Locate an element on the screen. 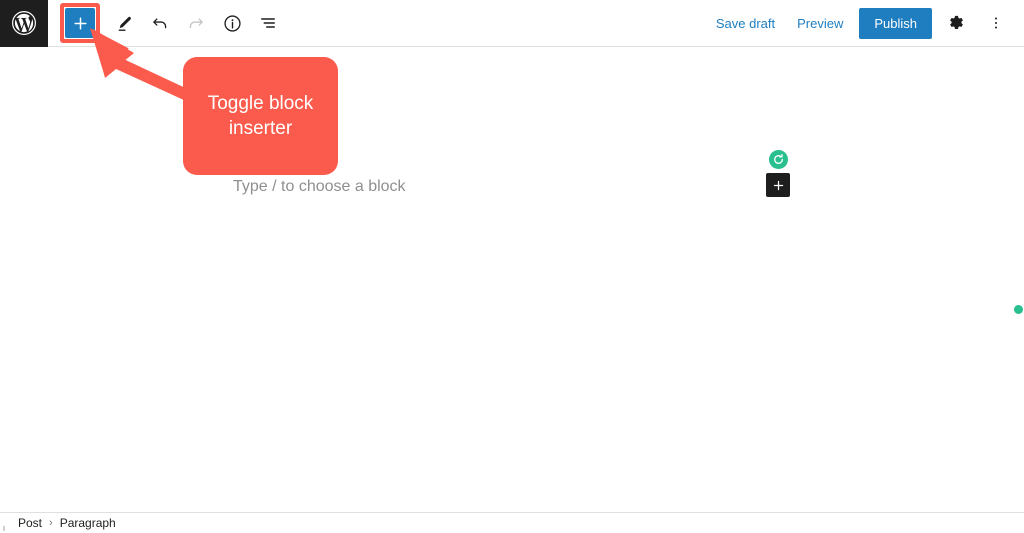 This screenshot has width=1024, height=533. gear-icon is located at coordinates (956, 22).